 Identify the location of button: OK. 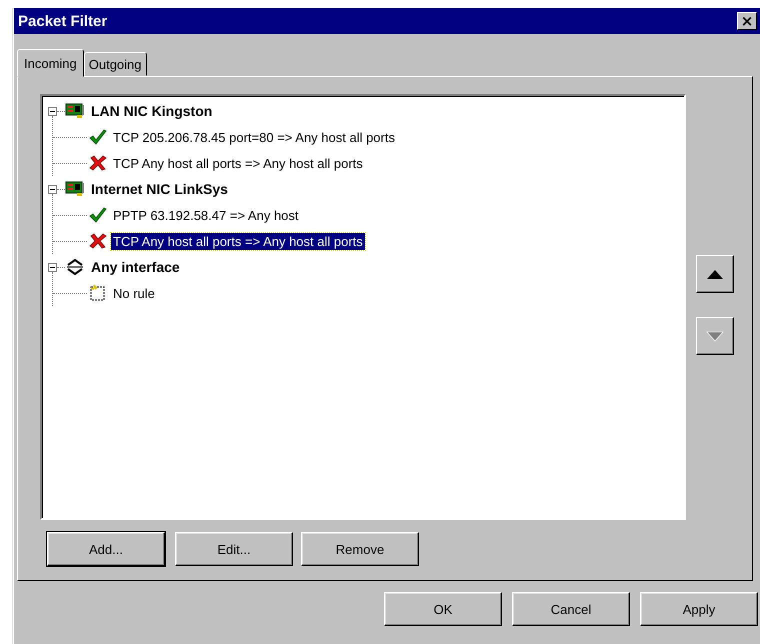
(443, 609).